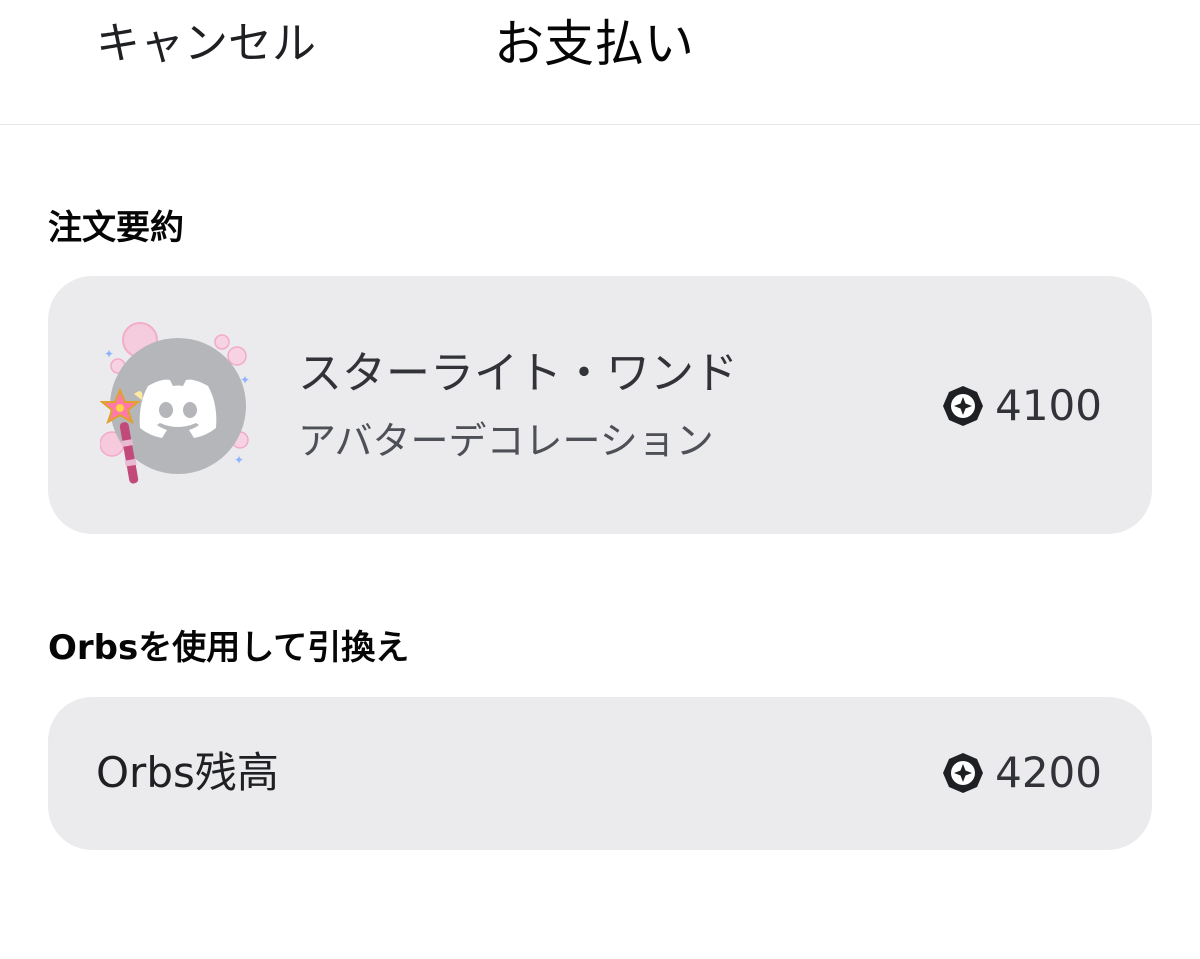 Image resolution: width=1200 pixels, height=959 pixels. What do you see at coordinates (174, 403) in the screenshot?
I see `avatar: ✦ ✦ ✦` at bounding box center [174, 403].